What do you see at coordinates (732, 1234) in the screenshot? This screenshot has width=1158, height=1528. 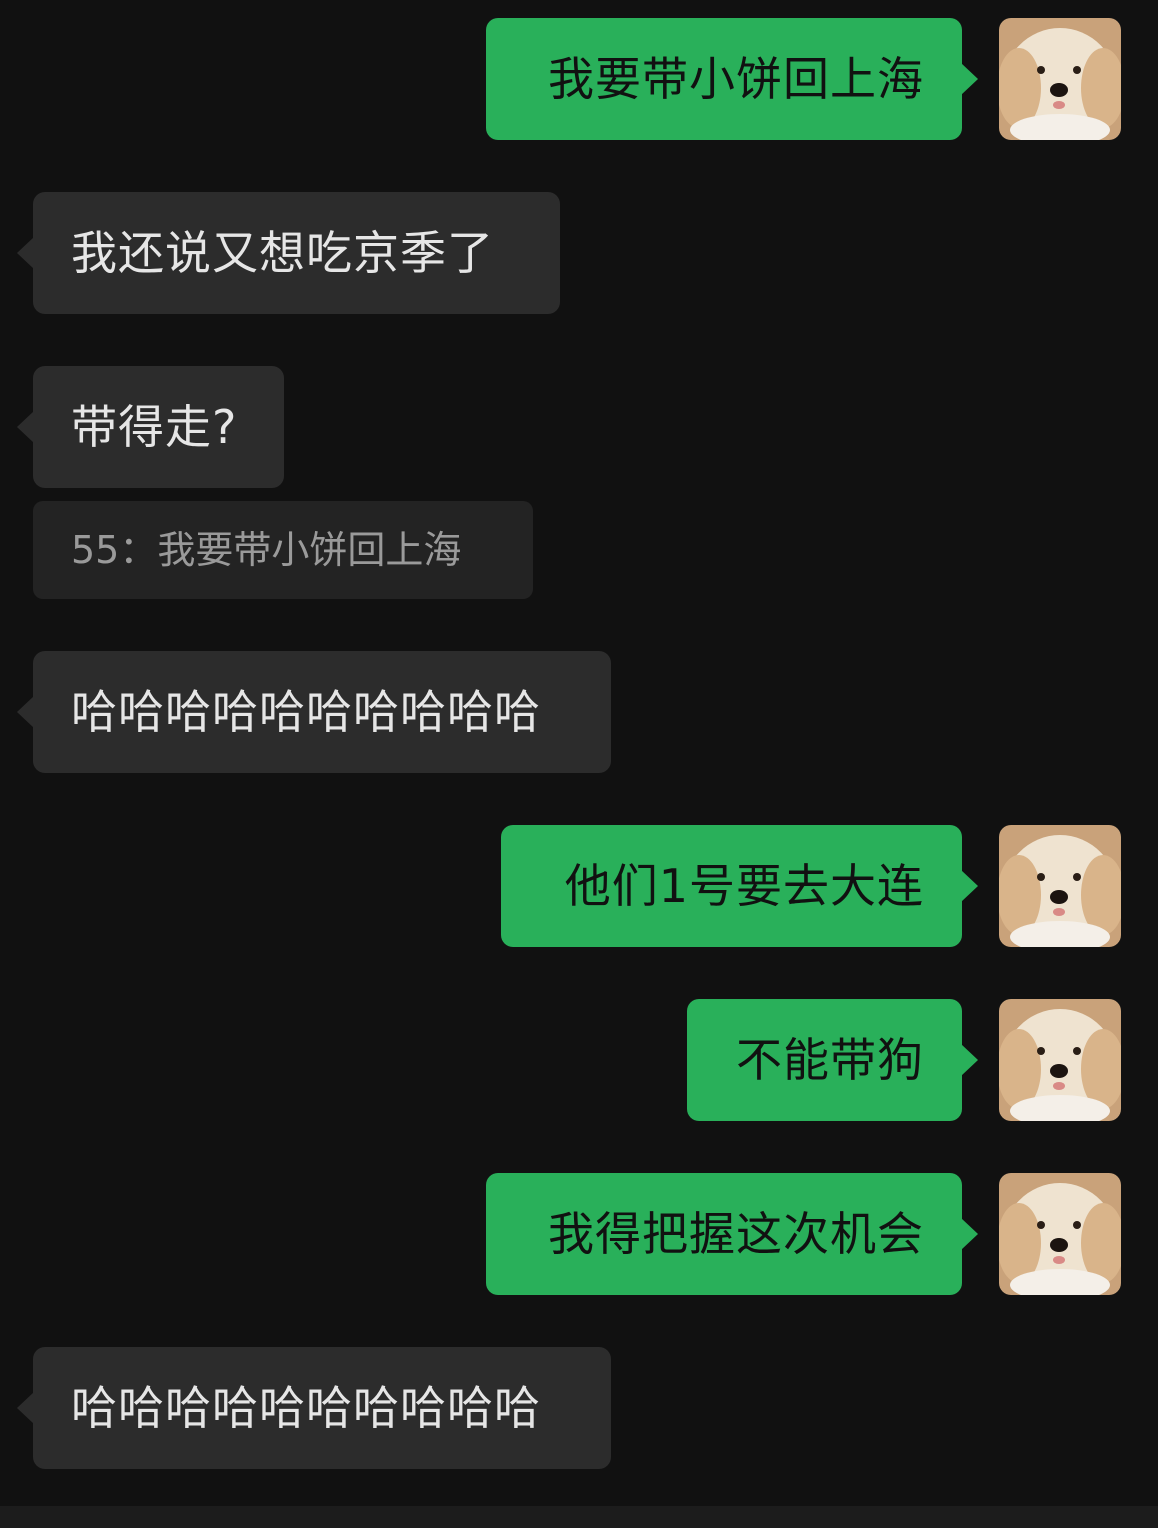 I see `sent-message-bubble: 我得把握这次机会` at bounding box center [732, 1234].